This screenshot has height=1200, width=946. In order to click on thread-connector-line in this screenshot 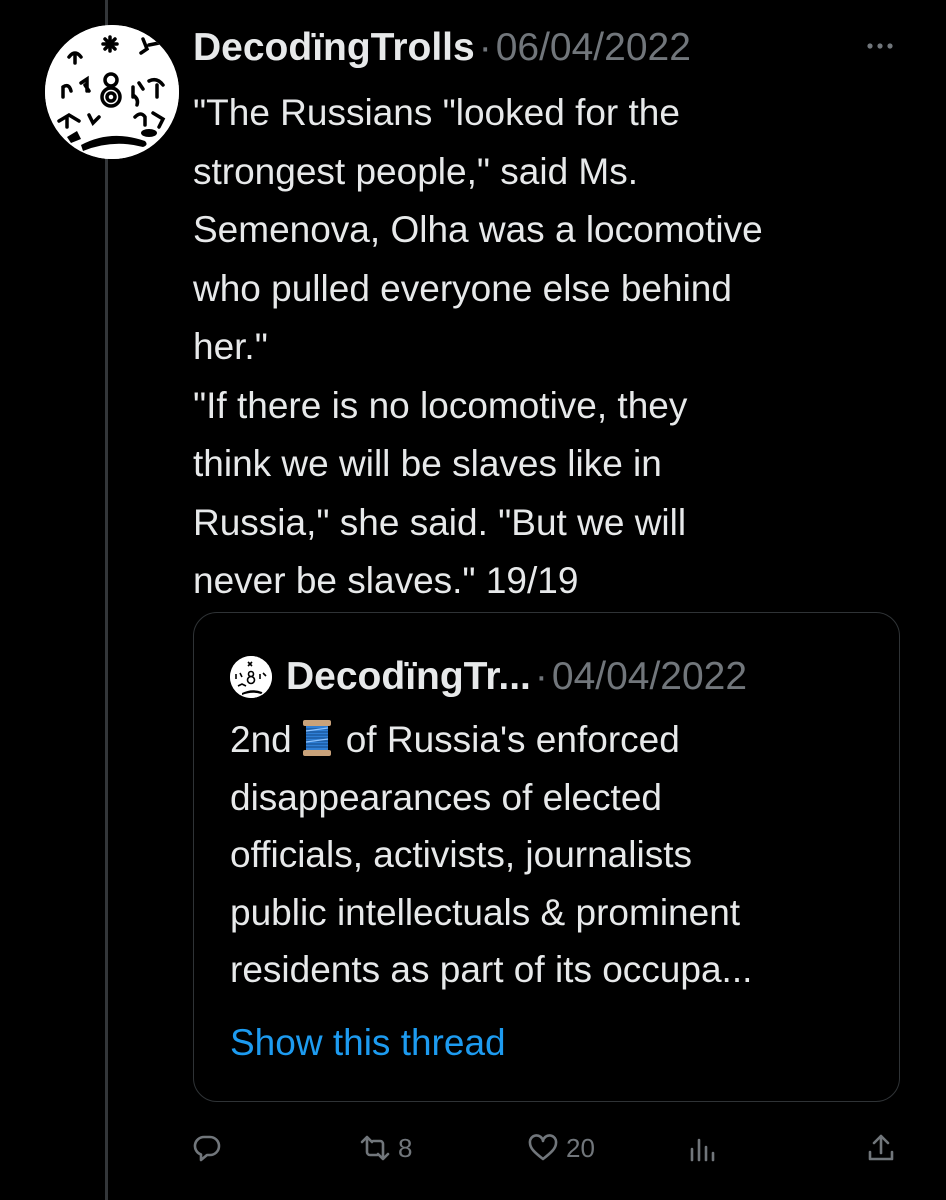, I will do `click(106, 600)`.